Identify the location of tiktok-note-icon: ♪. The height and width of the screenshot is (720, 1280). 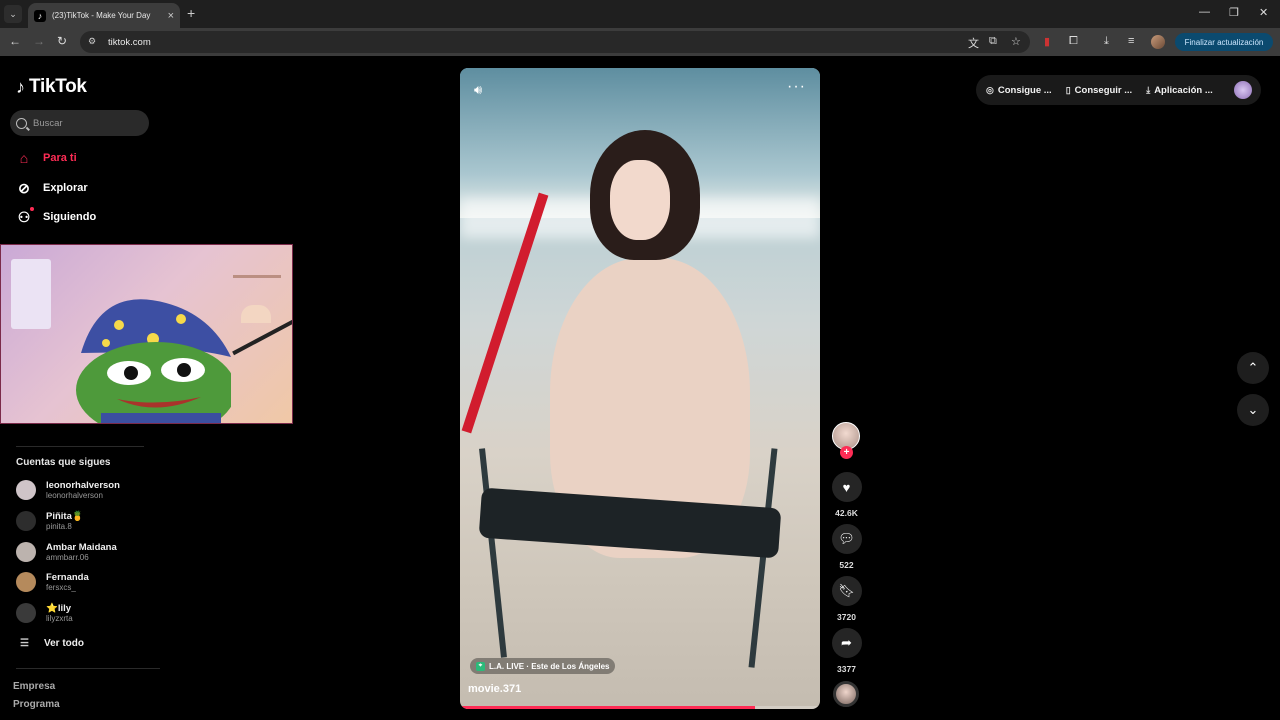
(20, 86).